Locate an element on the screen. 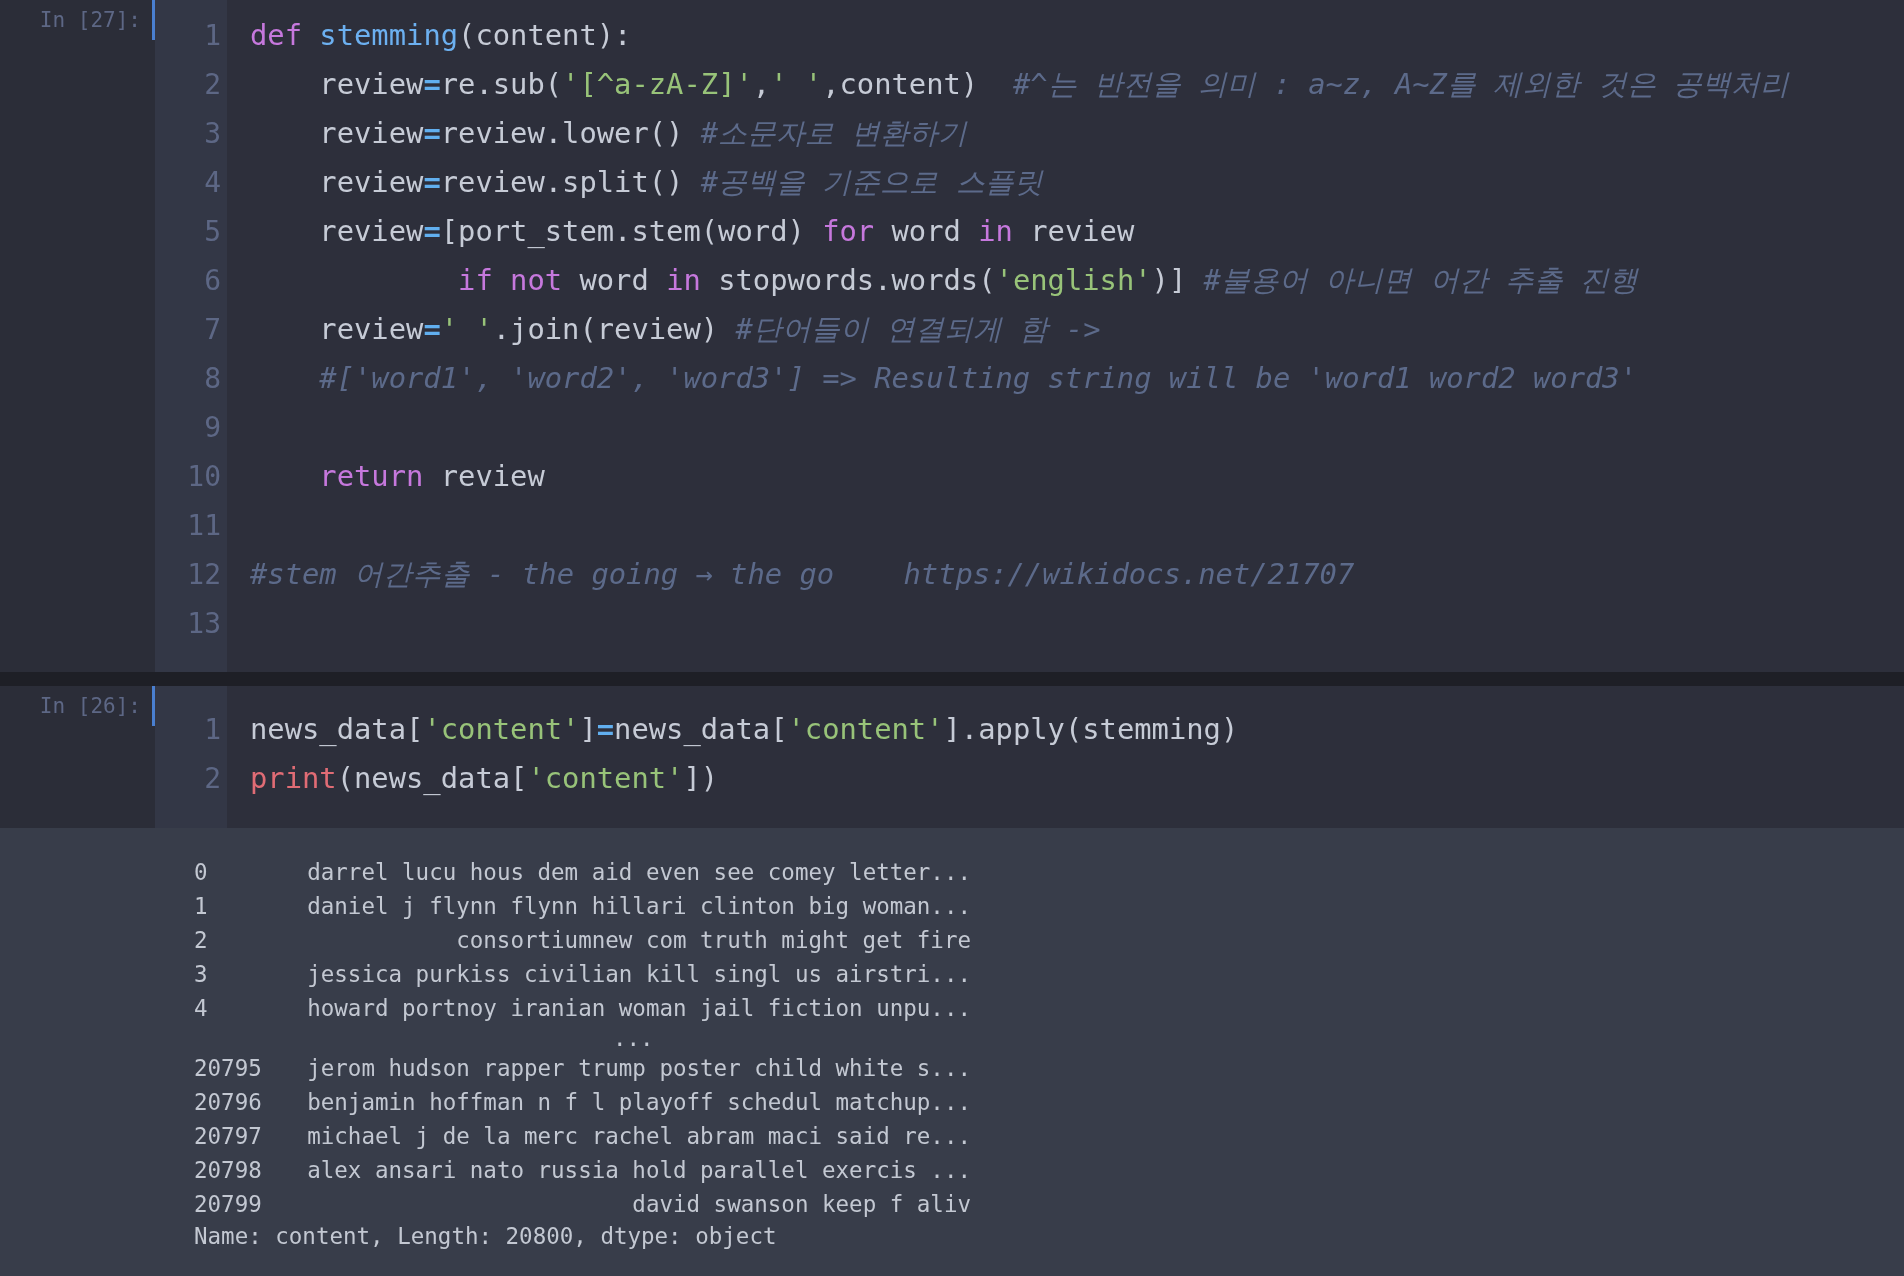  row-index: 20798 is located at coordinates (228, 1170).